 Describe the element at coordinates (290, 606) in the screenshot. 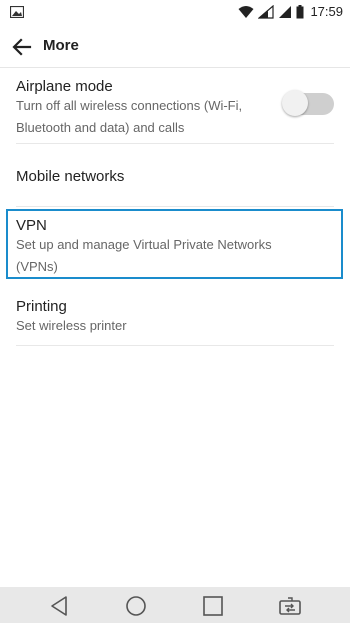

I see `dual-window-icon` at that location.